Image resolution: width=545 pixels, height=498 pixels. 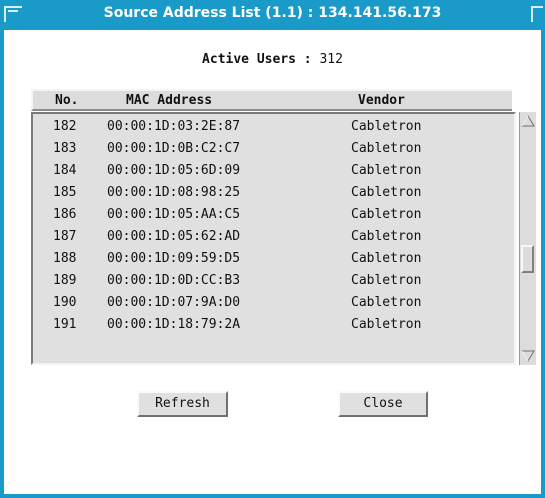 What do you see at coordinates (174, 126) in the screenshot?
I see `row-mac-address: 00:00:1D:03:2E:87` at bounding box center [174, 126].